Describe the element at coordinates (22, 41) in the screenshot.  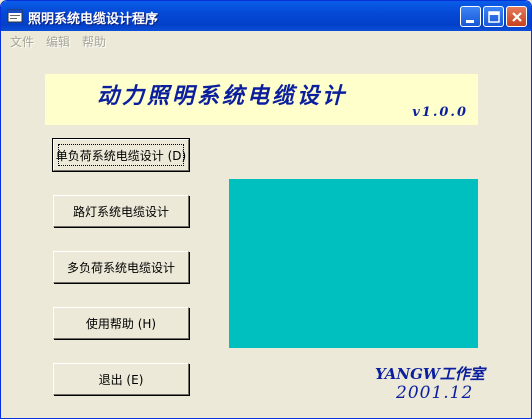
I see `menu-file: 文件` at that location.